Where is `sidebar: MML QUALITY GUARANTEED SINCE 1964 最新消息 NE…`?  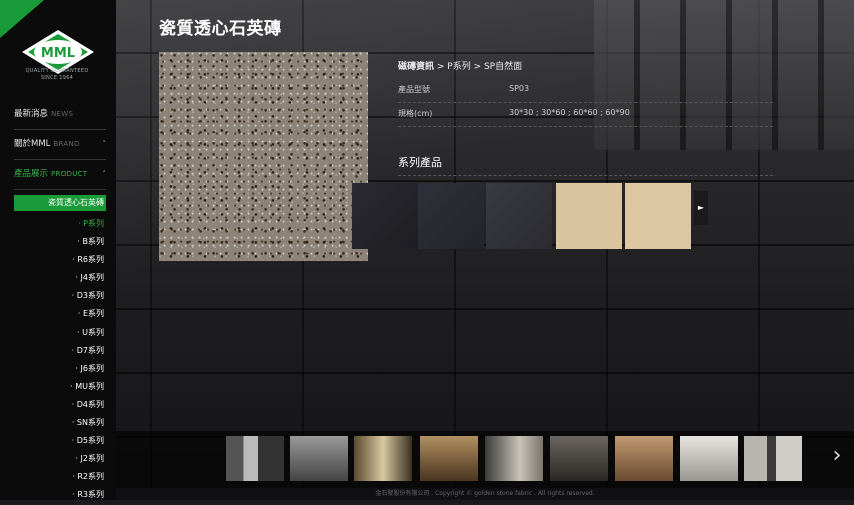 sidebar: MML QUALITY GUARANTEED SINCE 1964 最新消息 NE… is located at coordinates (58, 250).